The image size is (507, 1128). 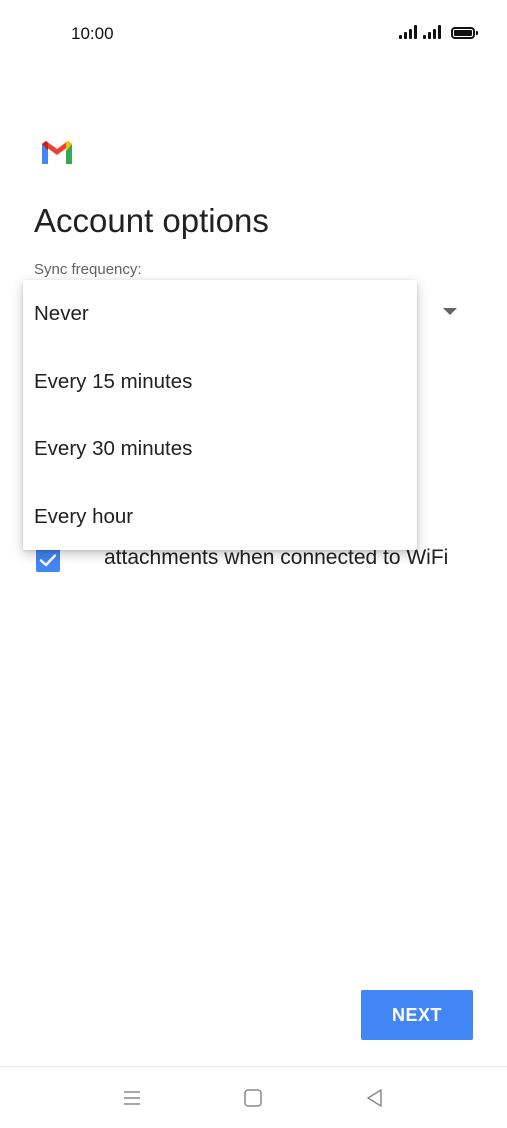 I want to click on page-title: Account options, so click(x=151, y=220).